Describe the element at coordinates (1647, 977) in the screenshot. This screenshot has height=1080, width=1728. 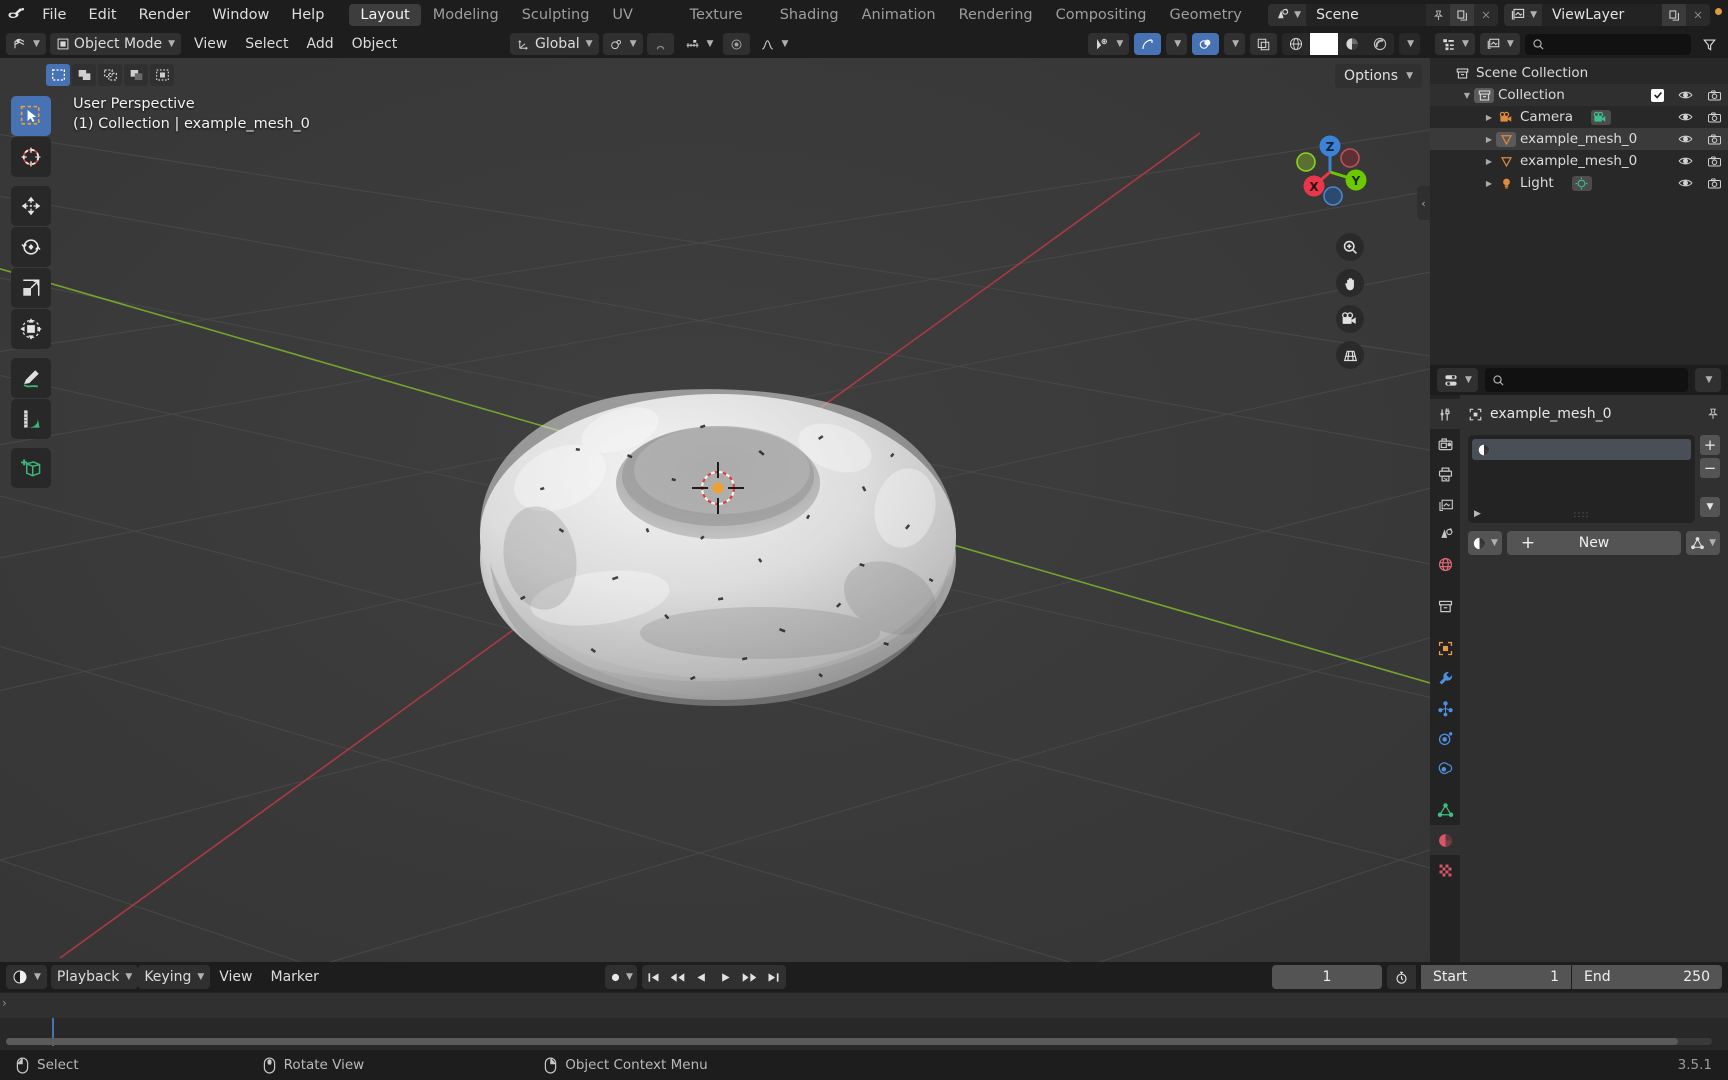
I see `end-frame-field: End 250` at that location.